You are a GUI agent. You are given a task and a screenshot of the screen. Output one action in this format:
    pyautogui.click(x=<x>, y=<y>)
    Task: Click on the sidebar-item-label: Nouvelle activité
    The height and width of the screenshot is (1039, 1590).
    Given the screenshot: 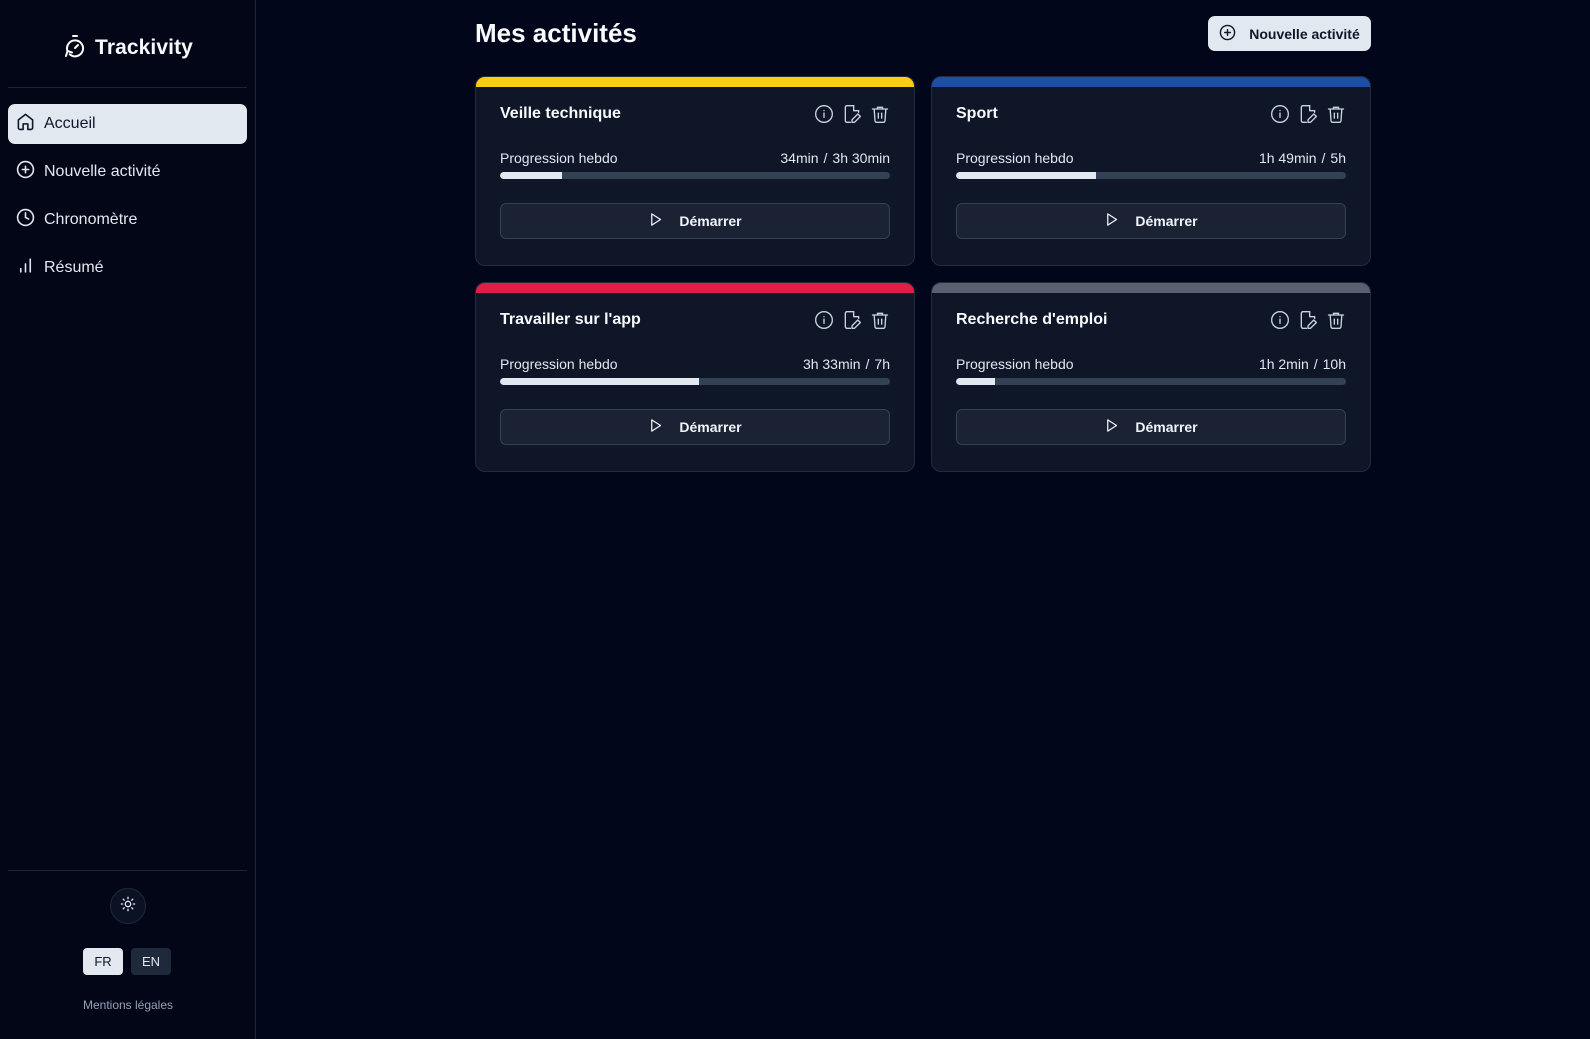 What is the action you would take?
    pyautogui.click(x=102, y=171)
    